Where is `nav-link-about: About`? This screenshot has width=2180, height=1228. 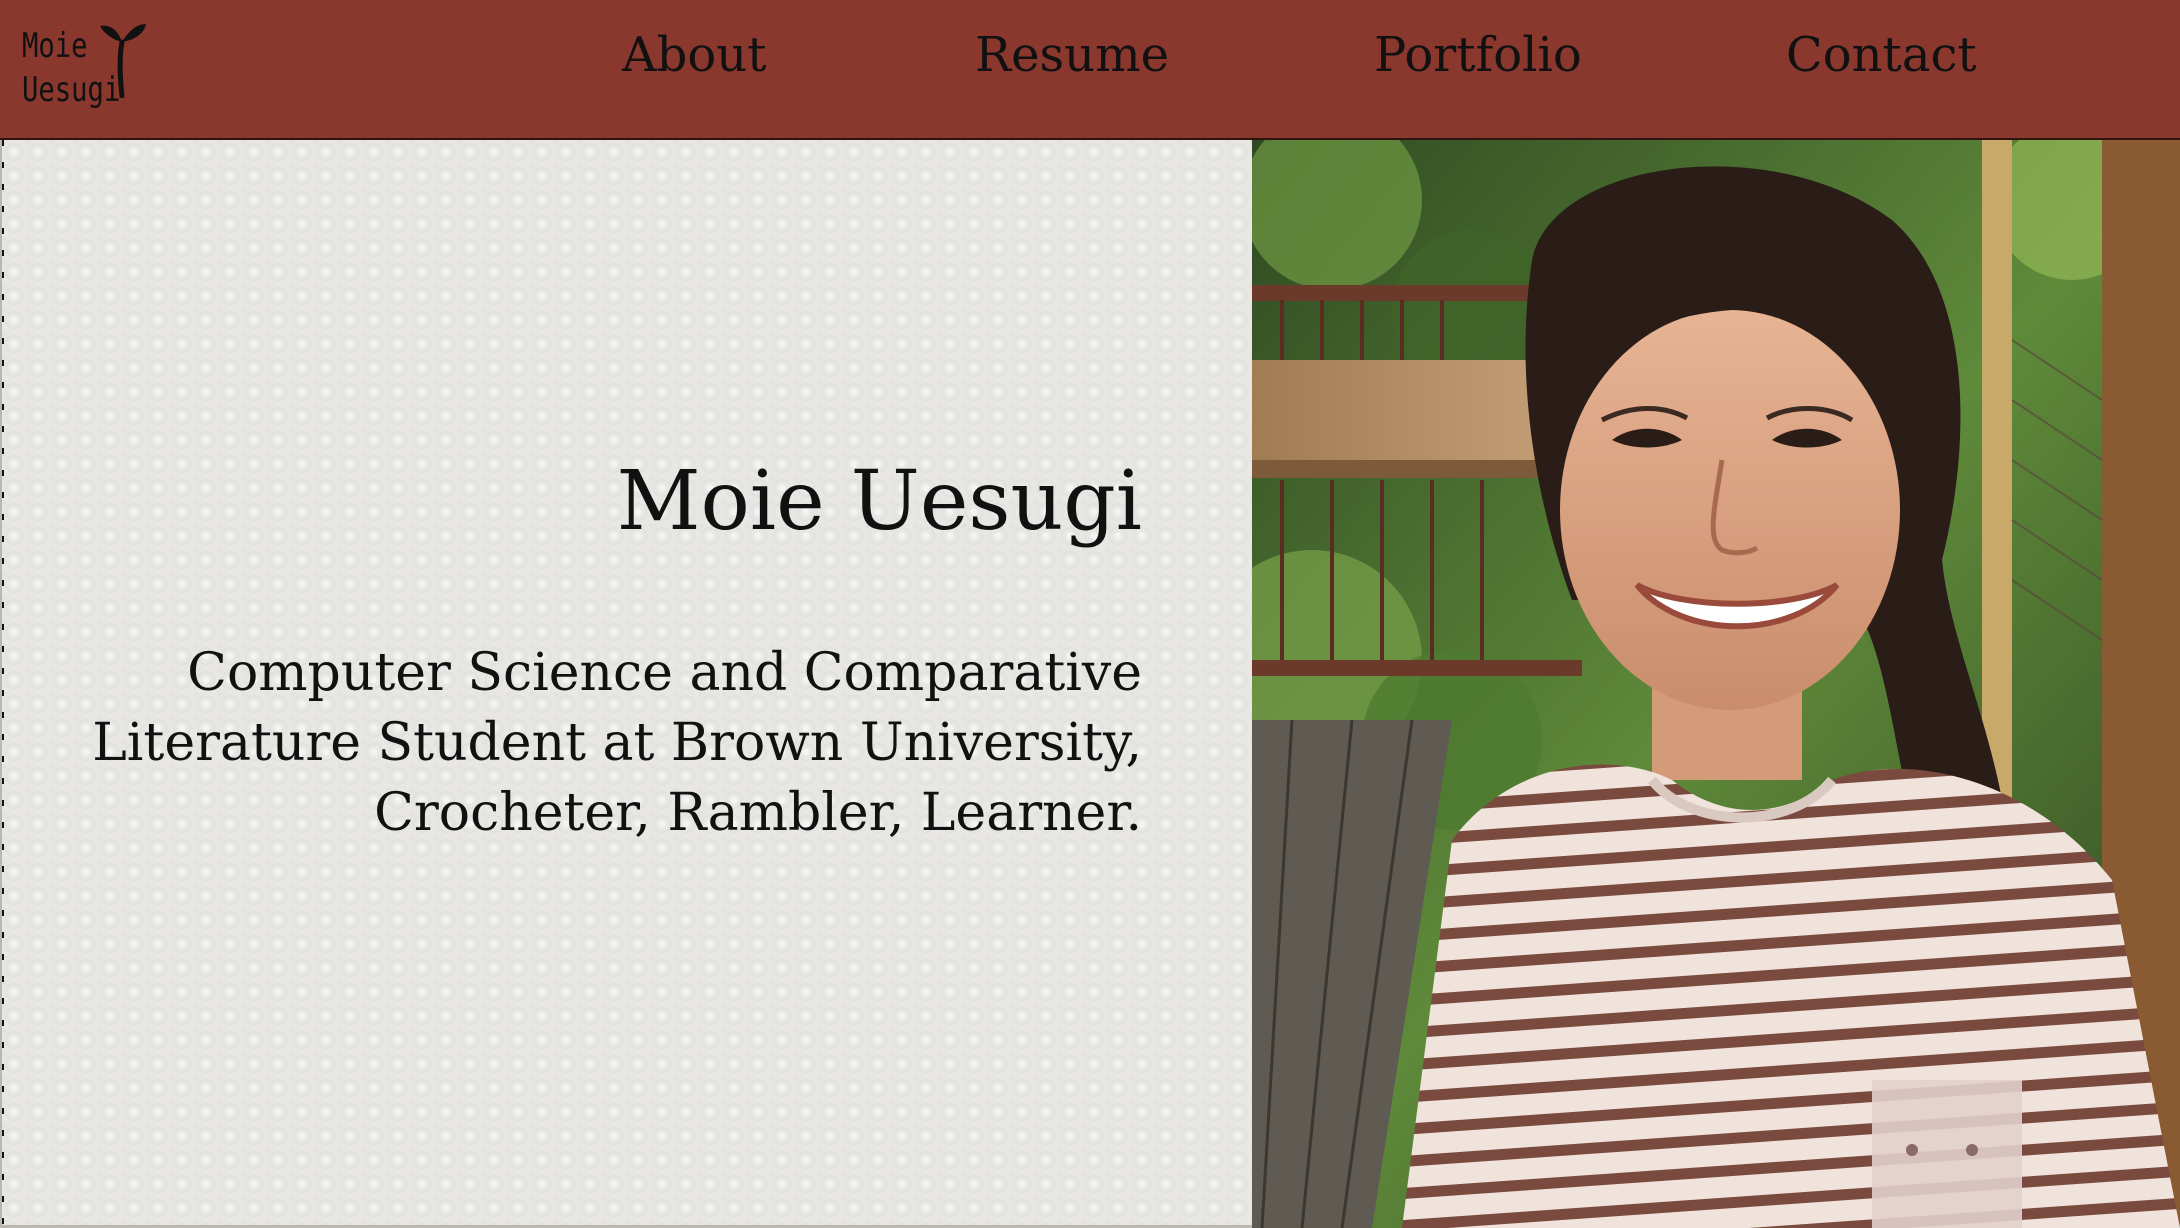 nav-link-about: About is located at coordinates (694, 55).